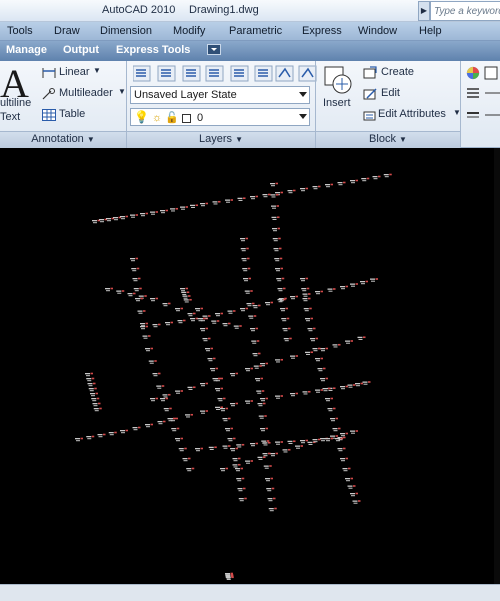 The height and width of the screenshot is (601, 500). Describe the element at coordinates (322, 31) in the screenshot. I see `menu-express: Express` at that location.